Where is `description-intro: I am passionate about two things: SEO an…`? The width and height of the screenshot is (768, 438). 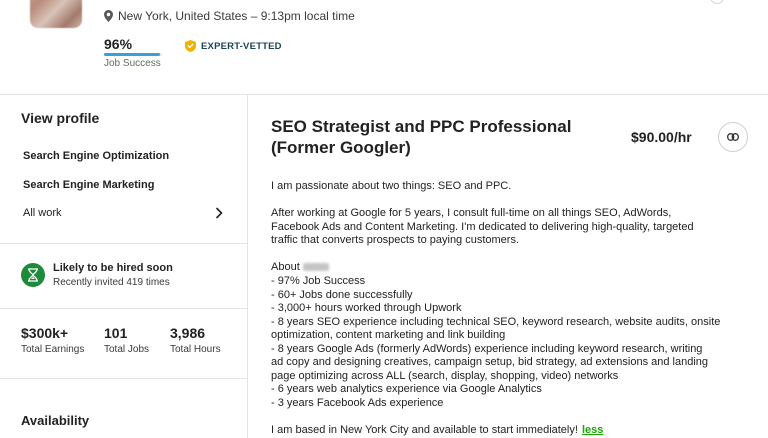 description-intro: I am passionate about two things: SEO an… is located at coordinates (391, 186).